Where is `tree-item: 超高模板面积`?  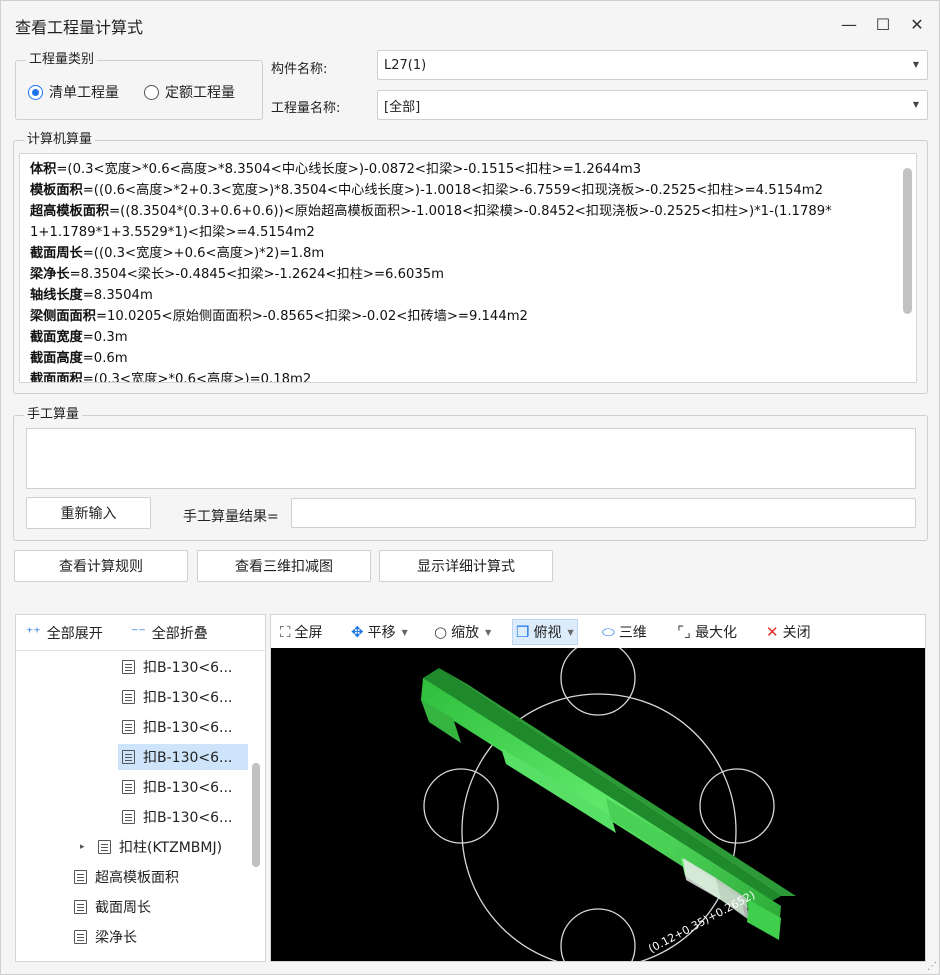
tree-item: 超高模板面积 is located at coordinates (126, 877).